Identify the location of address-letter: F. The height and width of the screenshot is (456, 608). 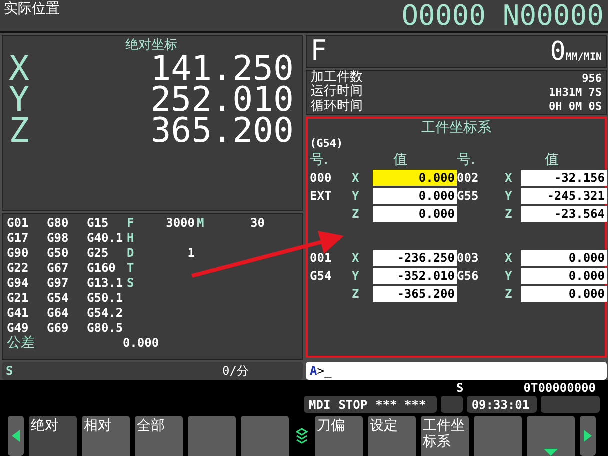
(131, 223).